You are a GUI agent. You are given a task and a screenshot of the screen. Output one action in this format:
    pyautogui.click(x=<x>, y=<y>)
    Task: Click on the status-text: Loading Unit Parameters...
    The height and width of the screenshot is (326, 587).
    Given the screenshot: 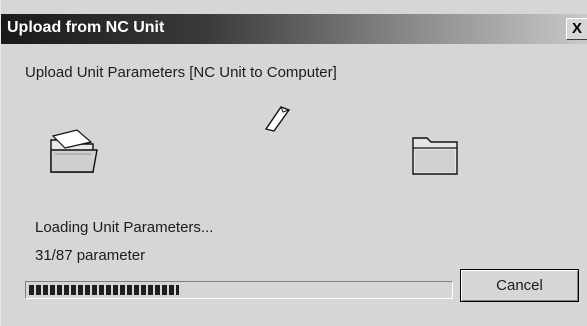 What is the action you would take?
    pyautogui.click(x=124, y=227)
    